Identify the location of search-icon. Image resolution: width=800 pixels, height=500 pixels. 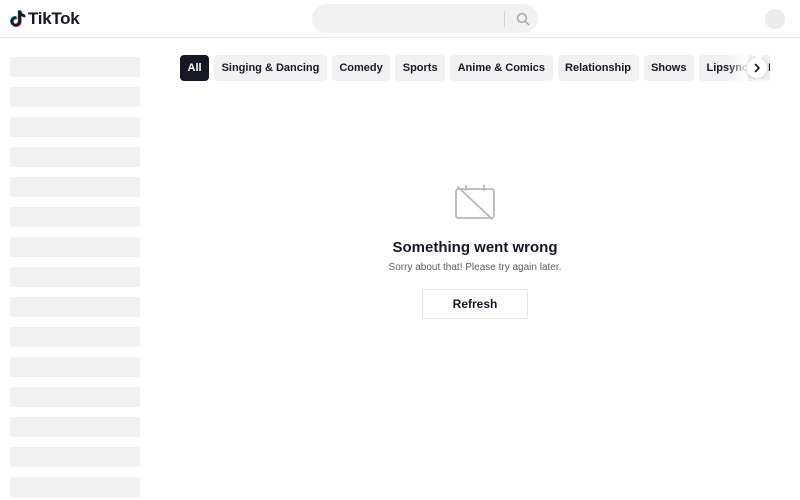
(523, 18).